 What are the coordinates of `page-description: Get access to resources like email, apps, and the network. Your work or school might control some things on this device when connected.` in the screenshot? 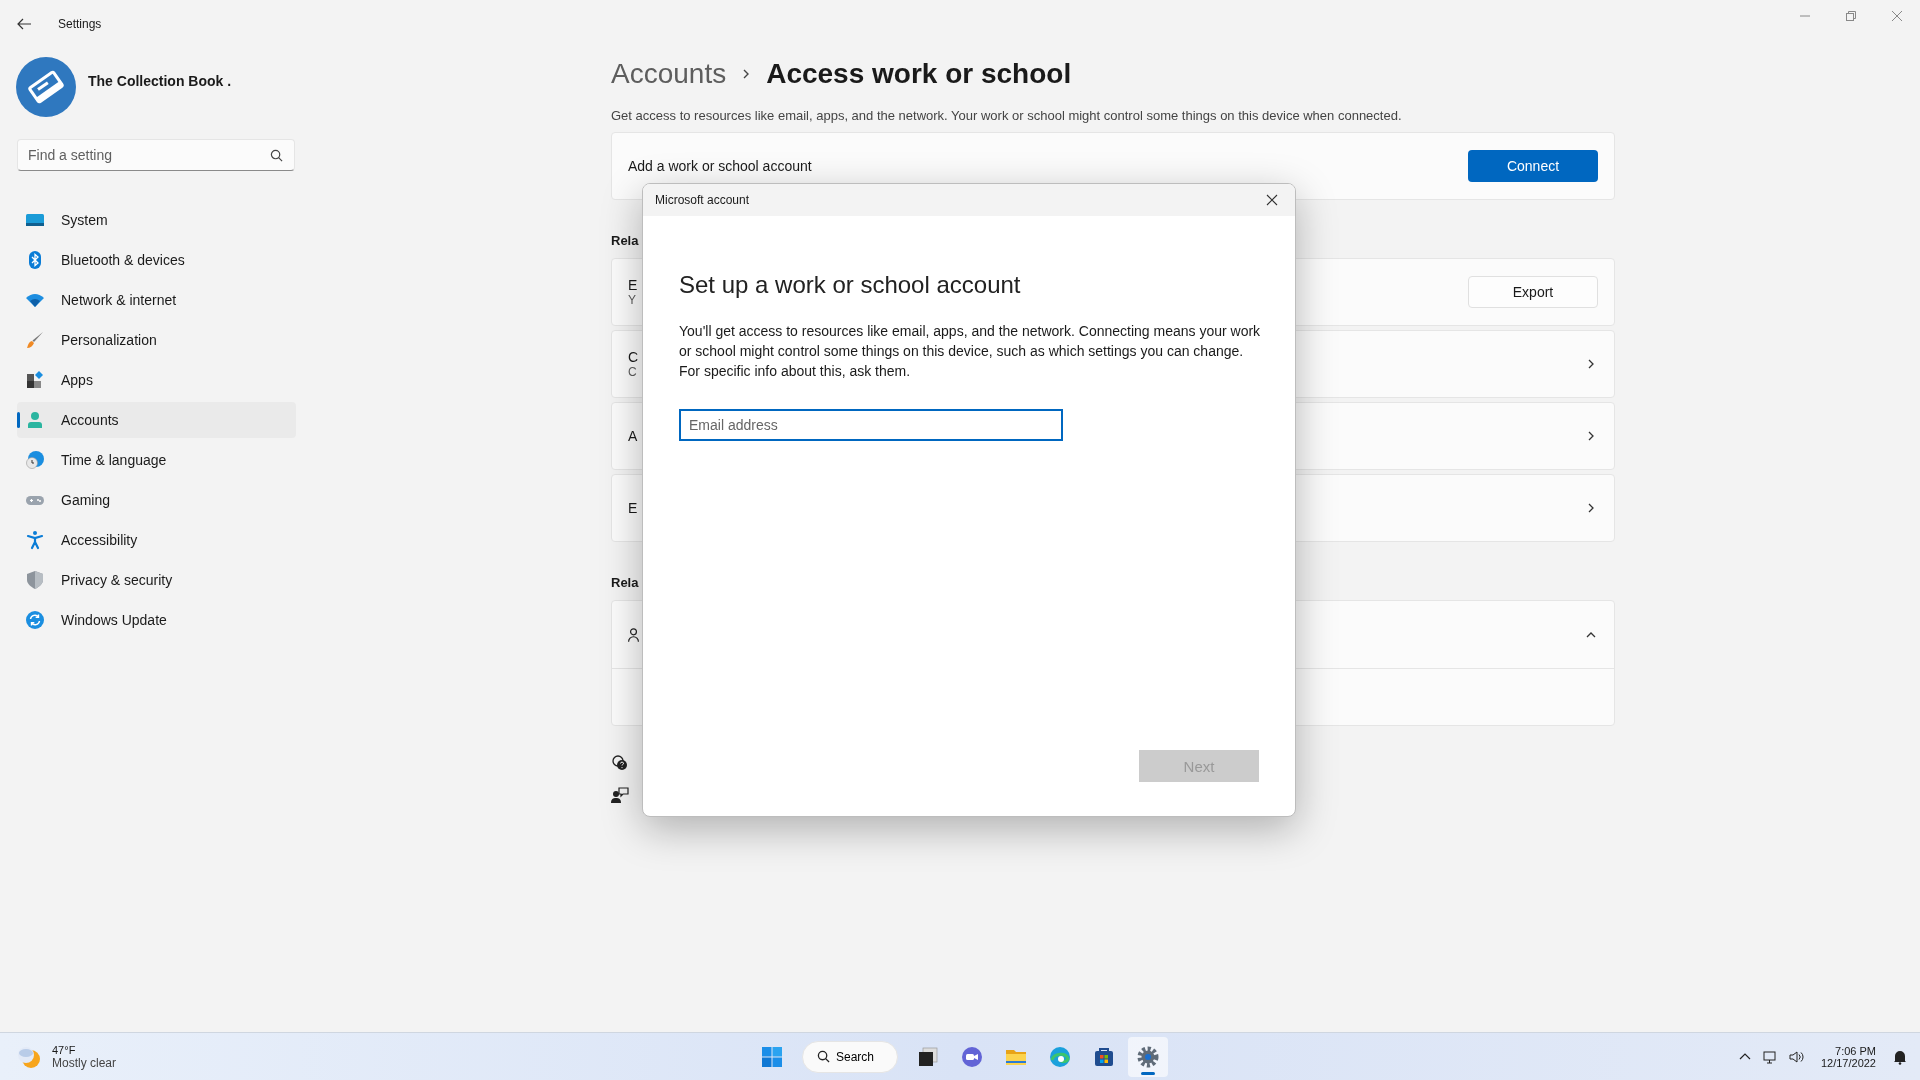 It's located at (1007, 115).